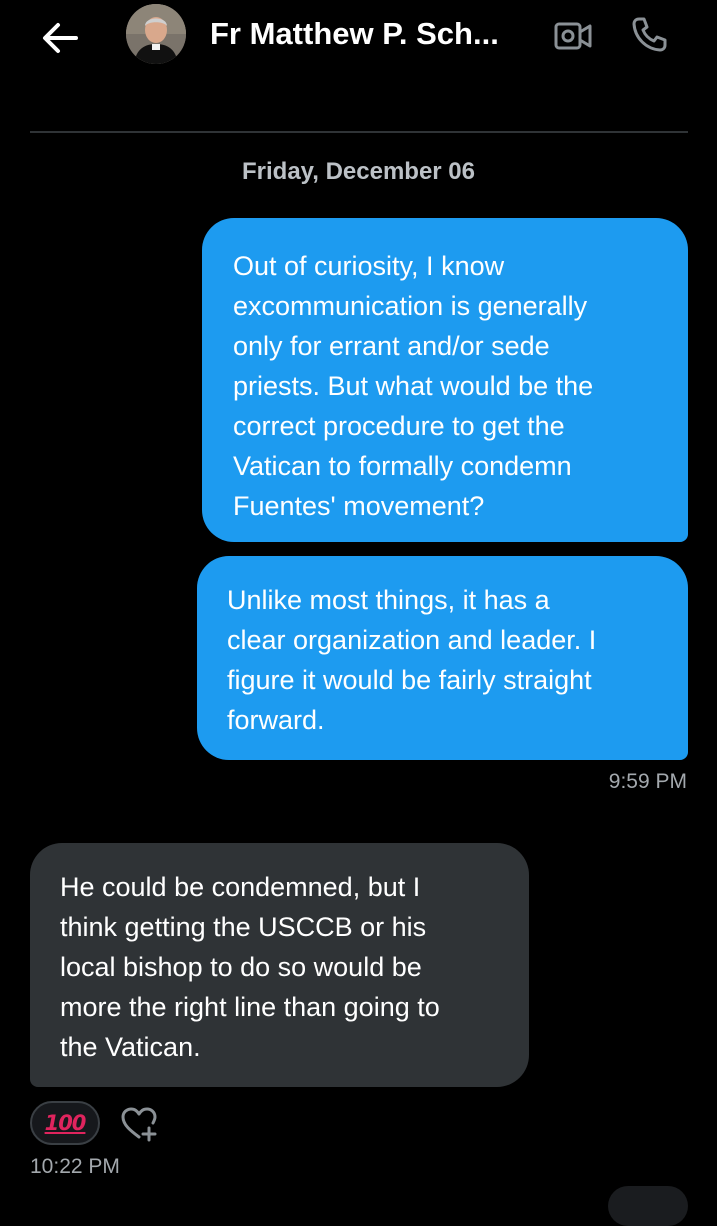  What do you see at coordinates (359, 132) in the screenshot?
I see `header-divider` at bounding box center [359, 132].